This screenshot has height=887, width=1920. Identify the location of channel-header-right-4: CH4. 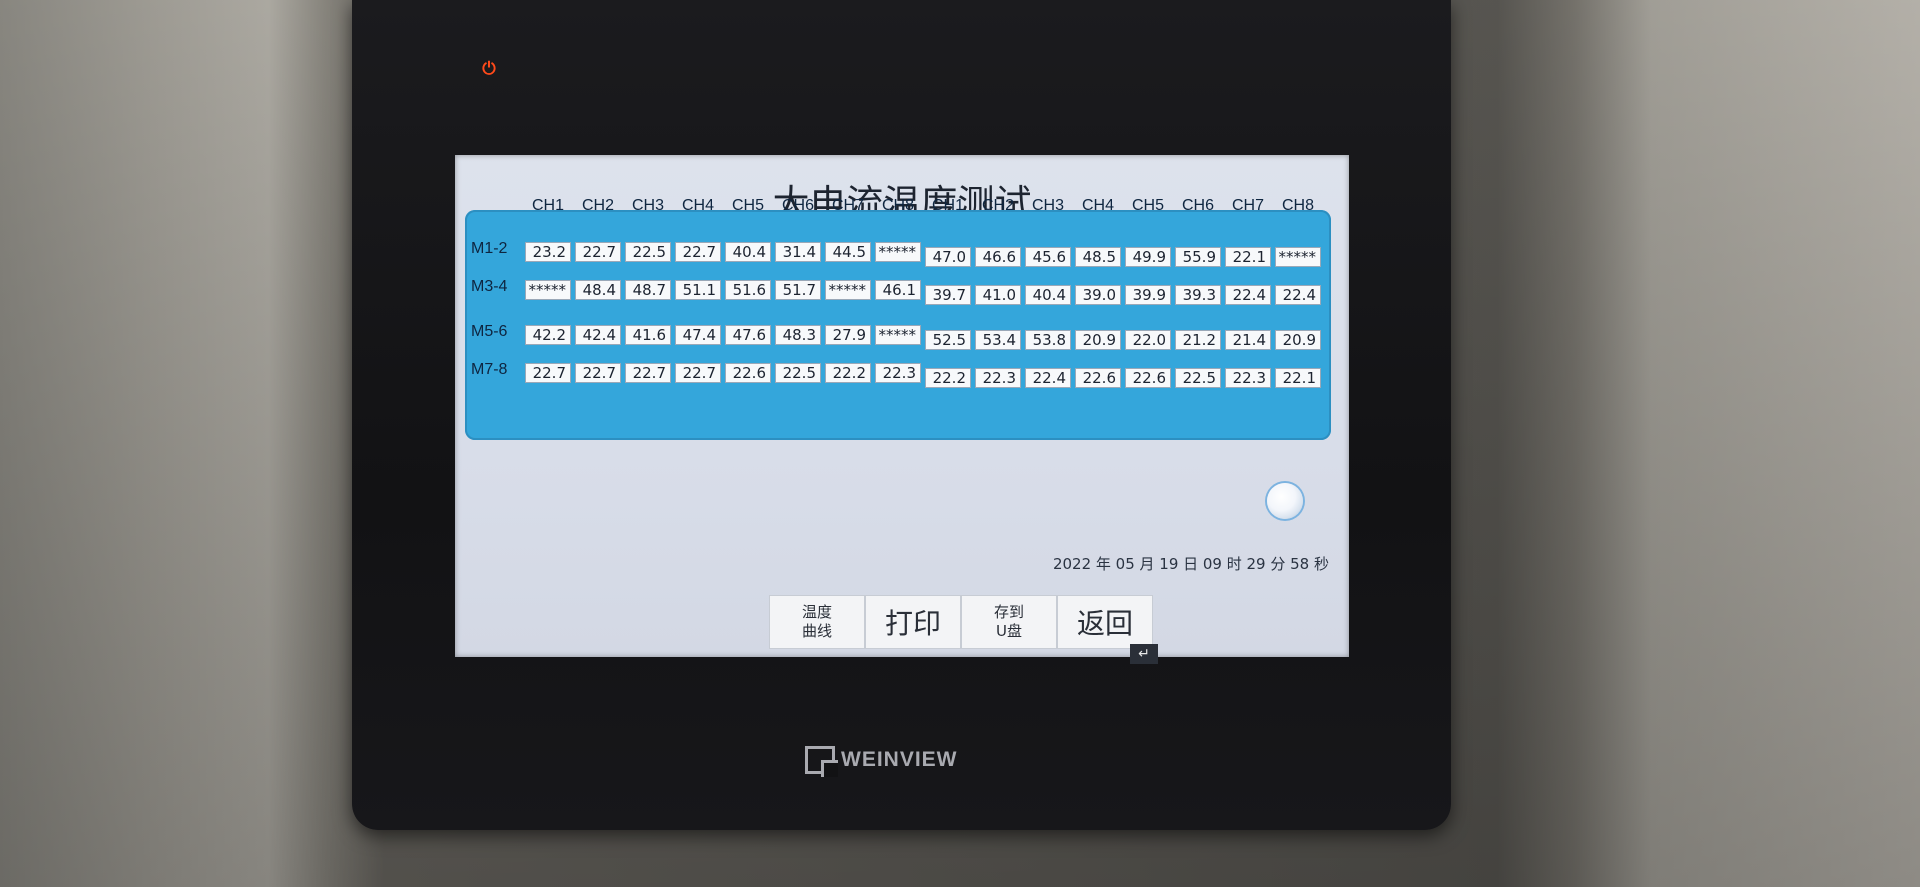
(1097, 205).